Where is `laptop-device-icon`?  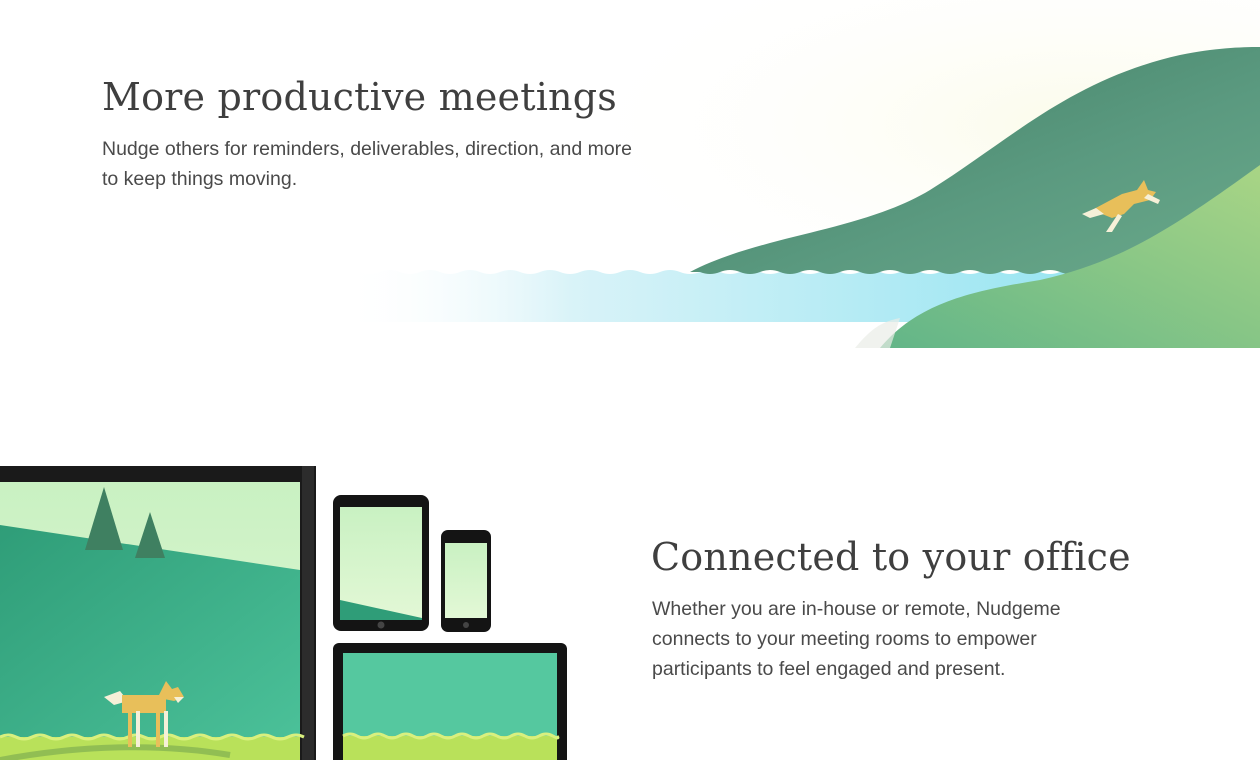
laptop-device-icon is located at coordinates (450, 701).